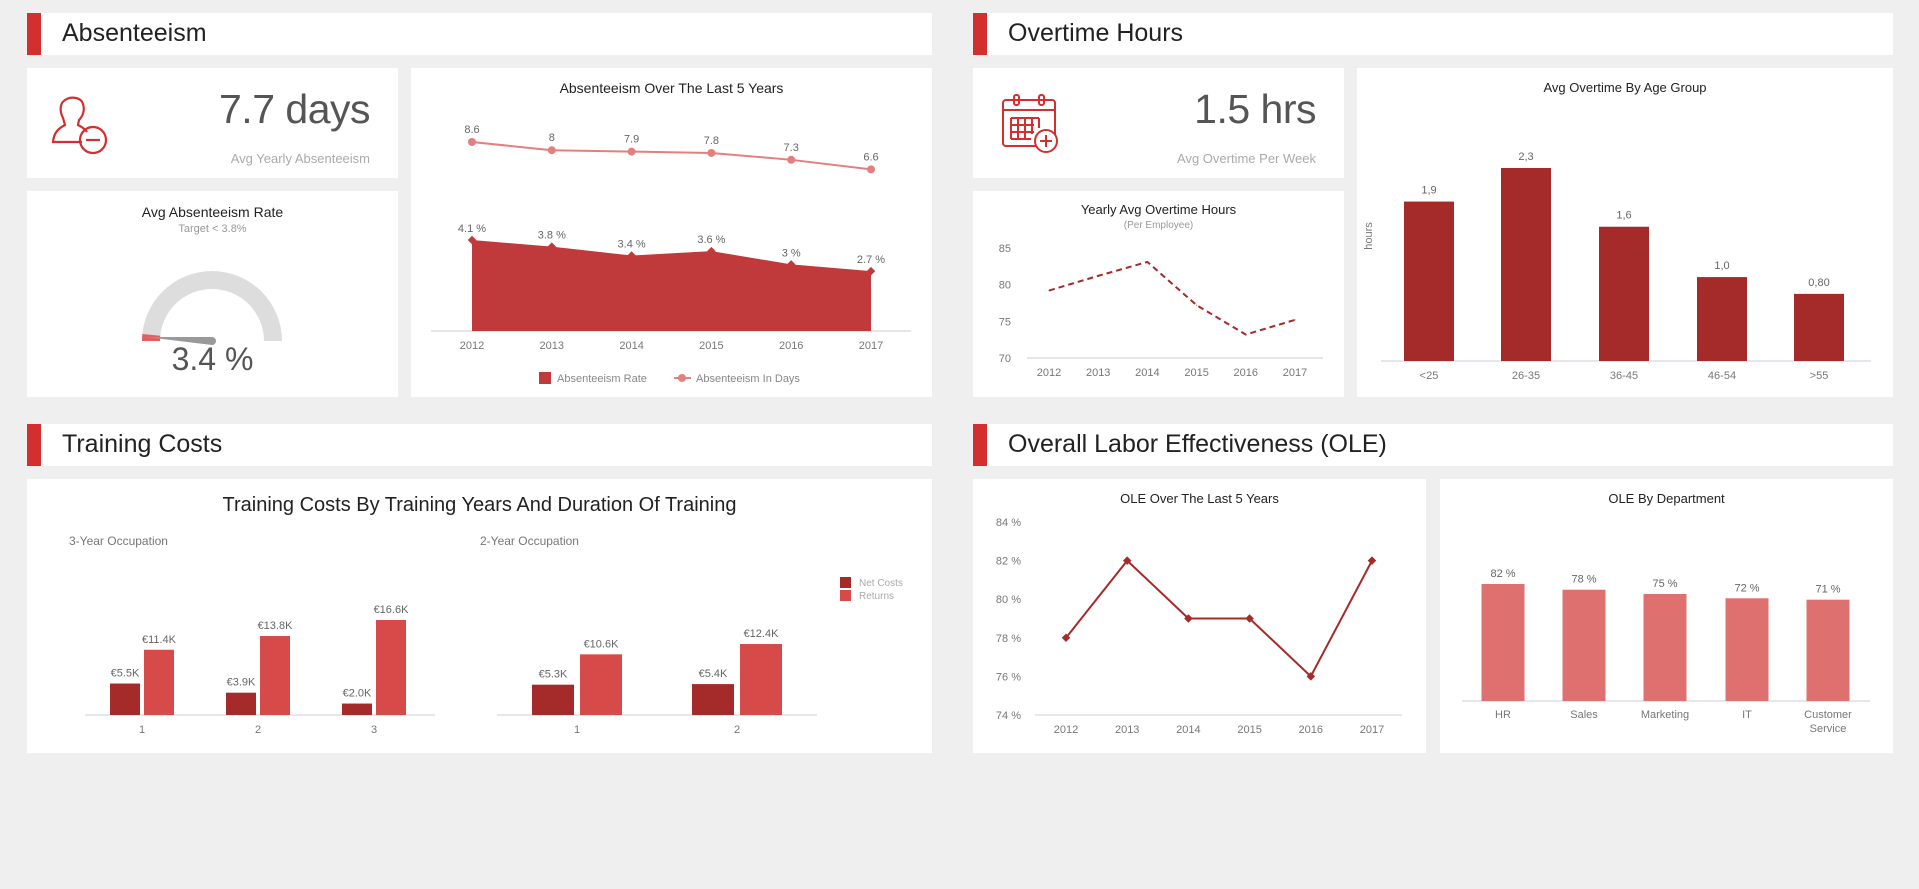  What do you see at coordinates (1008, 600) in the screenshot?
I see `y-tick-label: 80 %` at bounding box center [1008, 600].